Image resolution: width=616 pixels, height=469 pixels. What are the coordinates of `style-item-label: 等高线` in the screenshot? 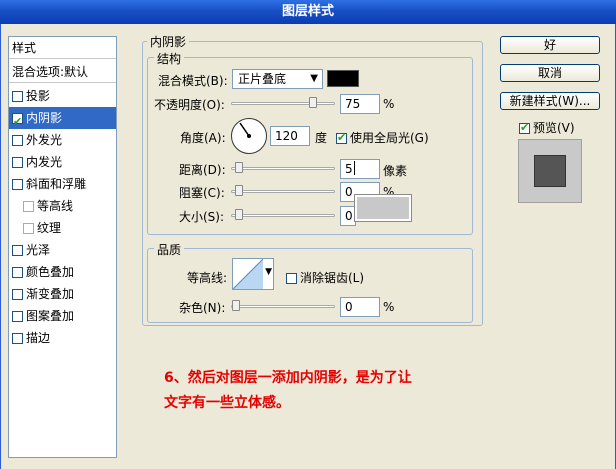 It's located at (55, 206).